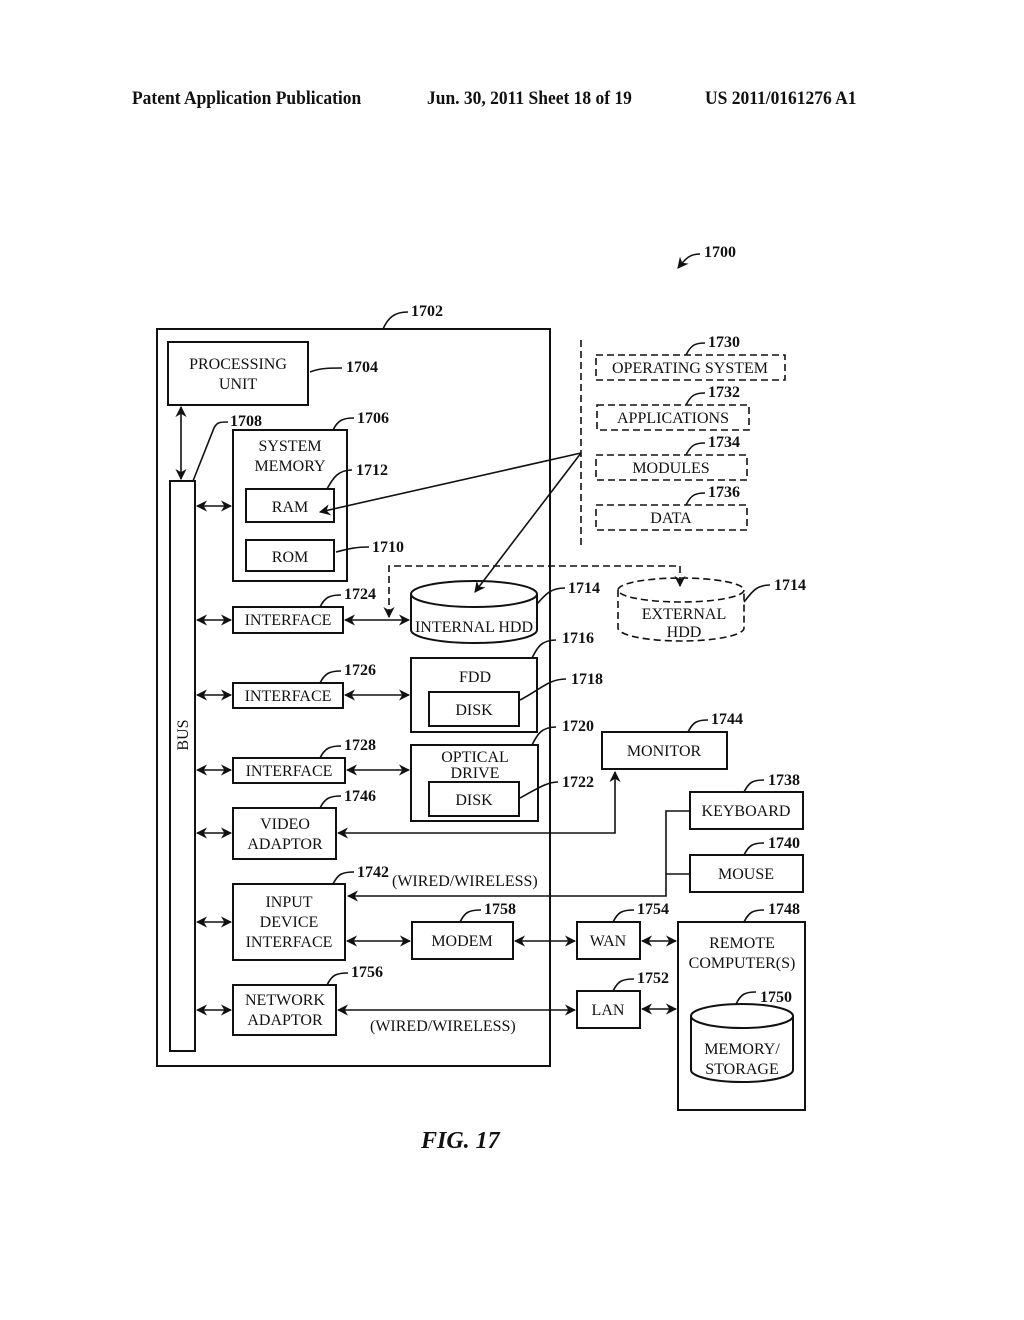  I want to click on optical-disk-ref: 1722, so click(578, 782).